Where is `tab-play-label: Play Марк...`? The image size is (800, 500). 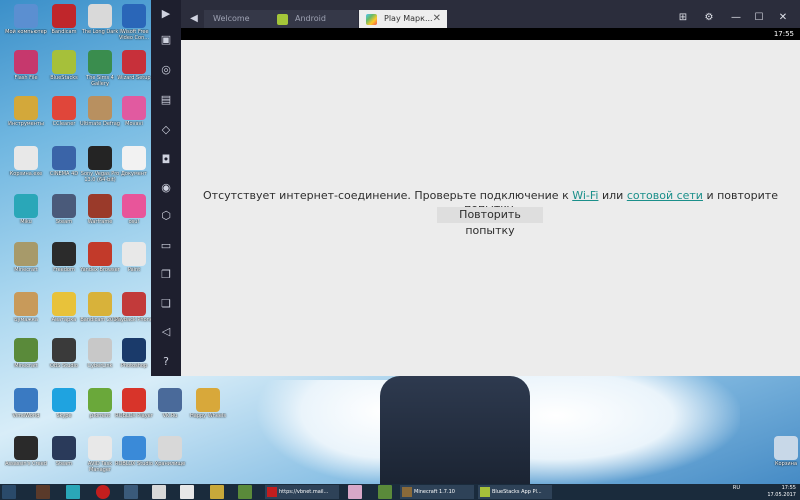 tab-play-label: Play Марк... is located at coordinates (408, 18).